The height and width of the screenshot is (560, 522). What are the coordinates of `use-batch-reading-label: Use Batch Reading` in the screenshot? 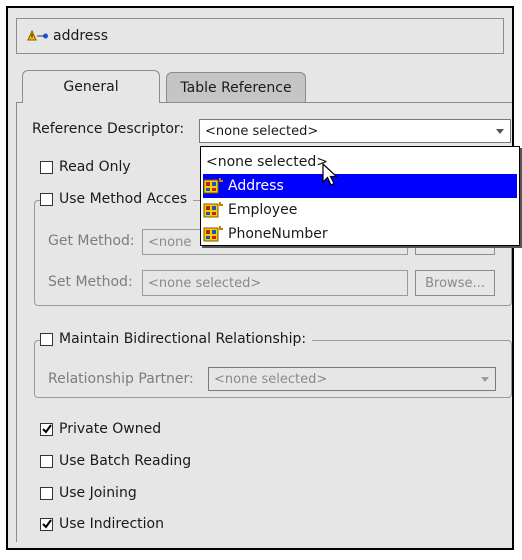 It's located at (125, 461).